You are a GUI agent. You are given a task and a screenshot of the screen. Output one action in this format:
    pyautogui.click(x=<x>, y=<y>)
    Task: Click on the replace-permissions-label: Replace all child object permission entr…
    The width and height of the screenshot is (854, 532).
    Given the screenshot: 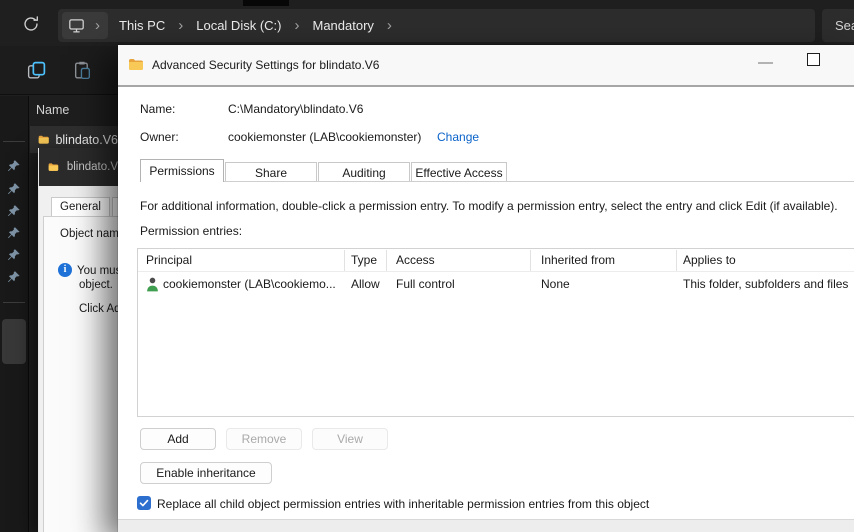 What is the action you would take?
    pyautogui.click(x=403, y=504)
    